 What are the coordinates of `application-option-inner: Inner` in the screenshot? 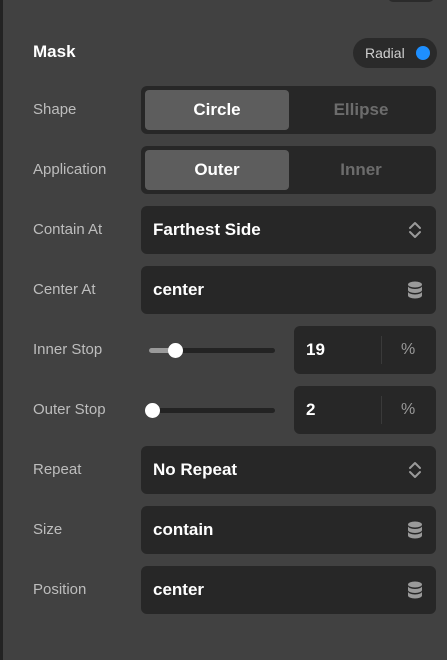 It's located at (361, 170).